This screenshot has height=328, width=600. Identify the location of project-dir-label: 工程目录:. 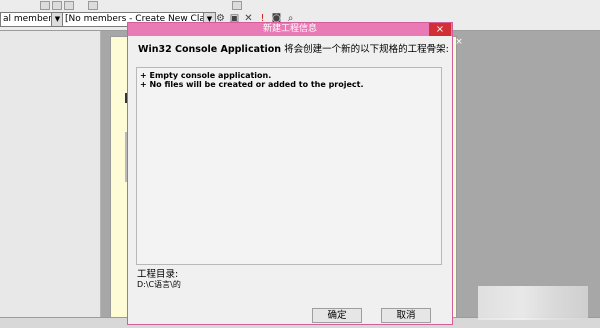
(158, 274).